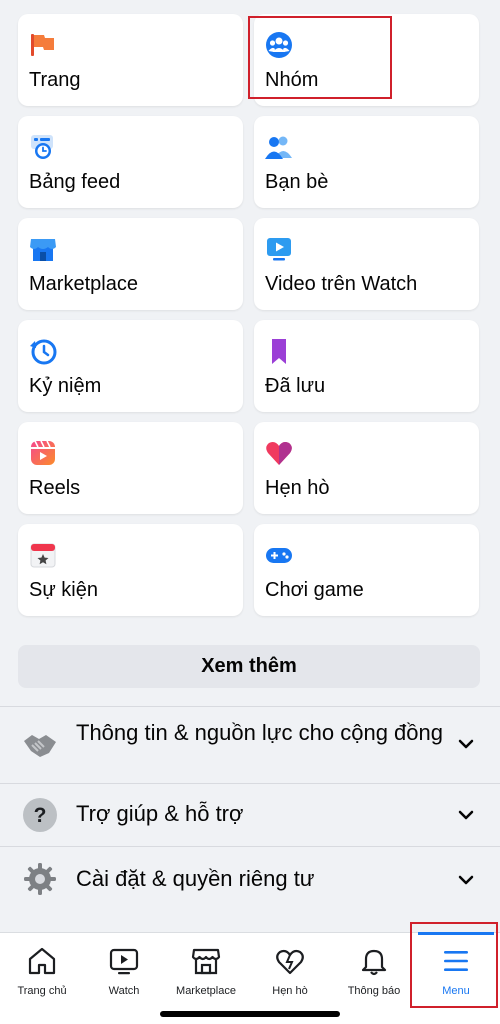 Image resolution: width=500 pixels, height=1024 pixels. Describe the element at coordinates (259, 732) in the screenshot. I see `section-label: Thông tin & nguồn lực cho cộng đồng` at that location.